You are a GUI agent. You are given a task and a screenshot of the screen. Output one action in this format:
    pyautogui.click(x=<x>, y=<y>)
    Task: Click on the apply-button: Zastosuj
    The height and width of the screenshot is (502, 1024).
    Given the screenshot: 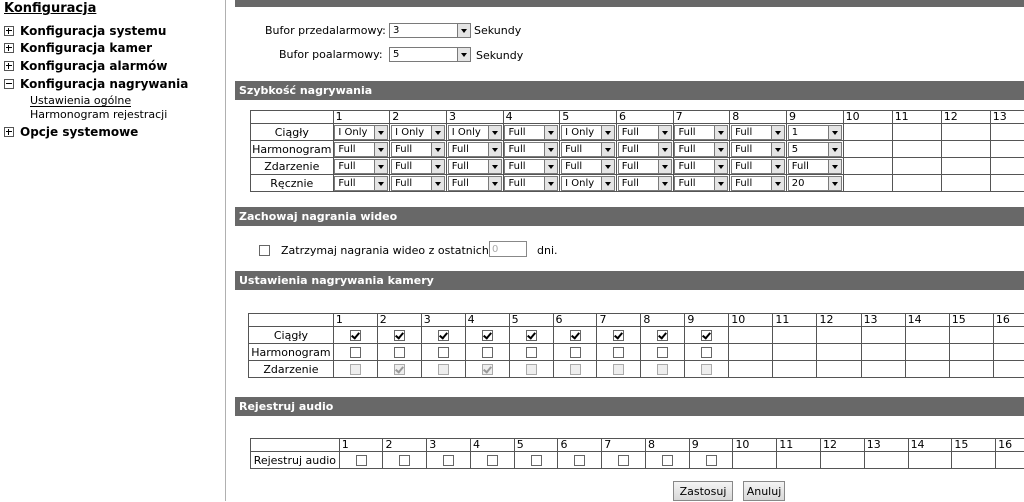 What is the action you would take?
    pyautogui.click(x=703, y=491)
    